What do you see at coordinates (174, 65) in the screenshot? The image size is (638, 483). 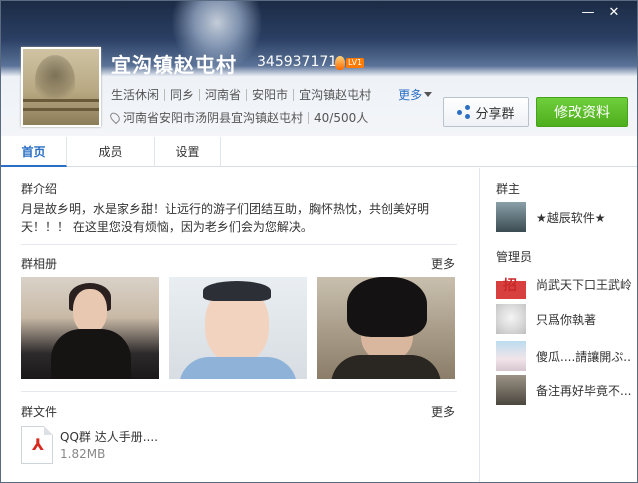 I see `group-name: 宜沟镇赵屯村` at bounding box center [174, 65].